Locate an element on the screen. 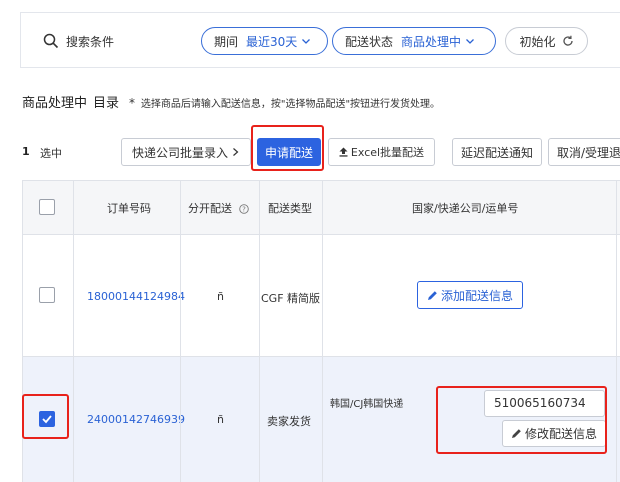  status-key: 配送状态 is located at coordinates (369, 41).